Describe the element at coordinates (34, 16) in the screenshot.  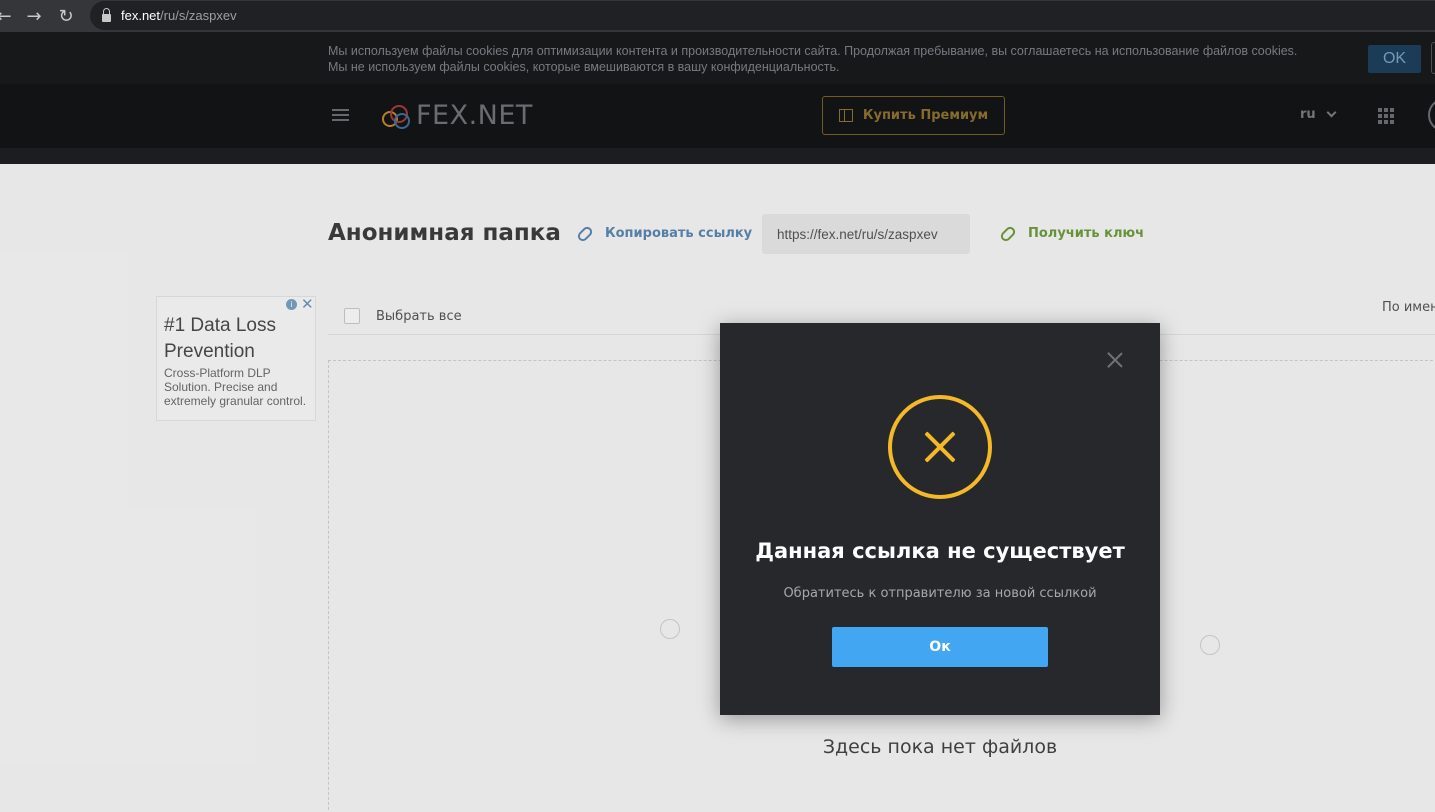
I see `forward-arrow-icon: →` at that location.